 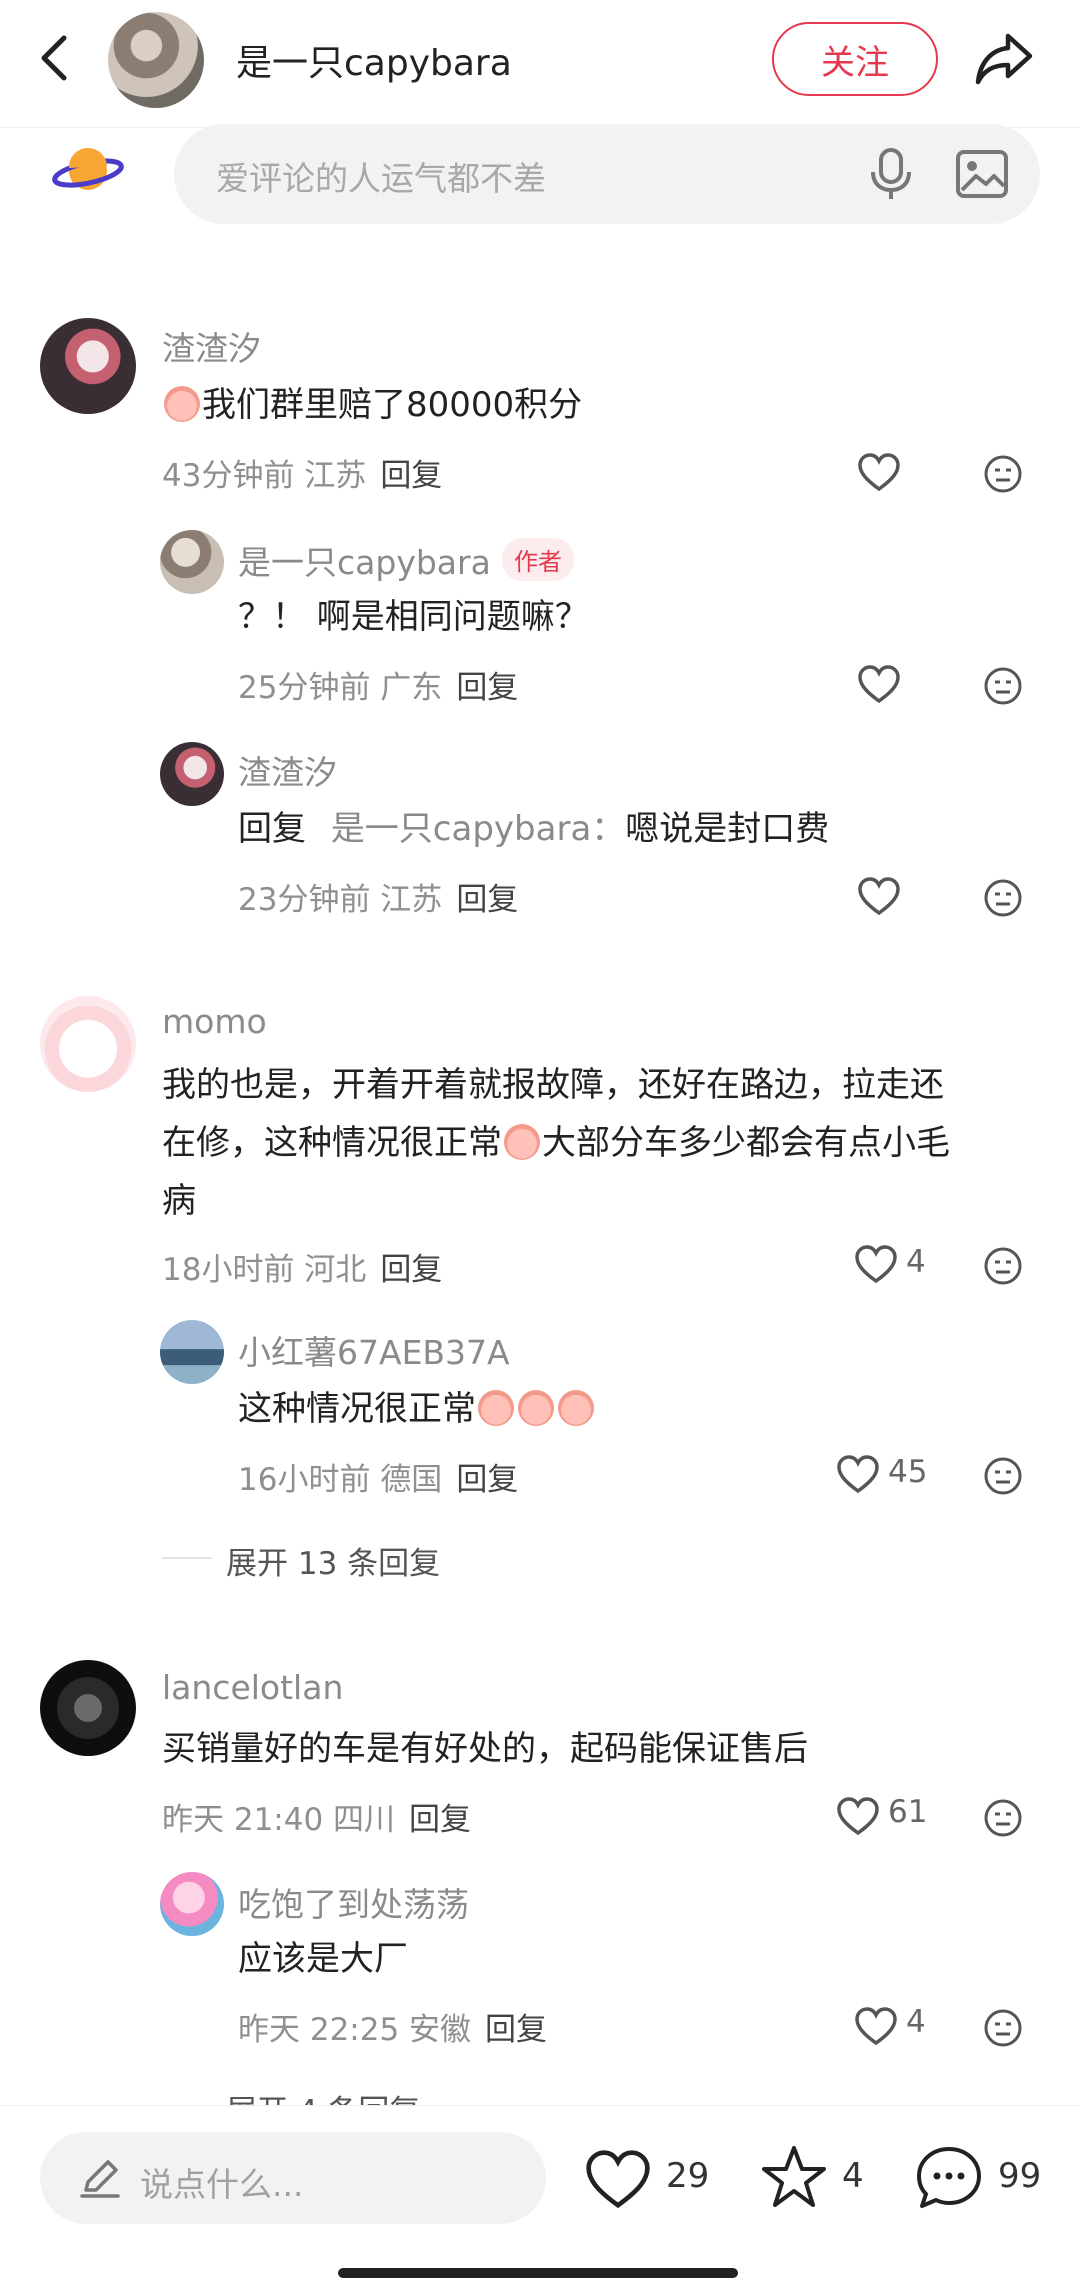 What do you see at coordinates (381, 178) in the screenshot?
I see `comment-input-placeholder: 爱评论的人运气都不差` at bounding box center [381, 178].